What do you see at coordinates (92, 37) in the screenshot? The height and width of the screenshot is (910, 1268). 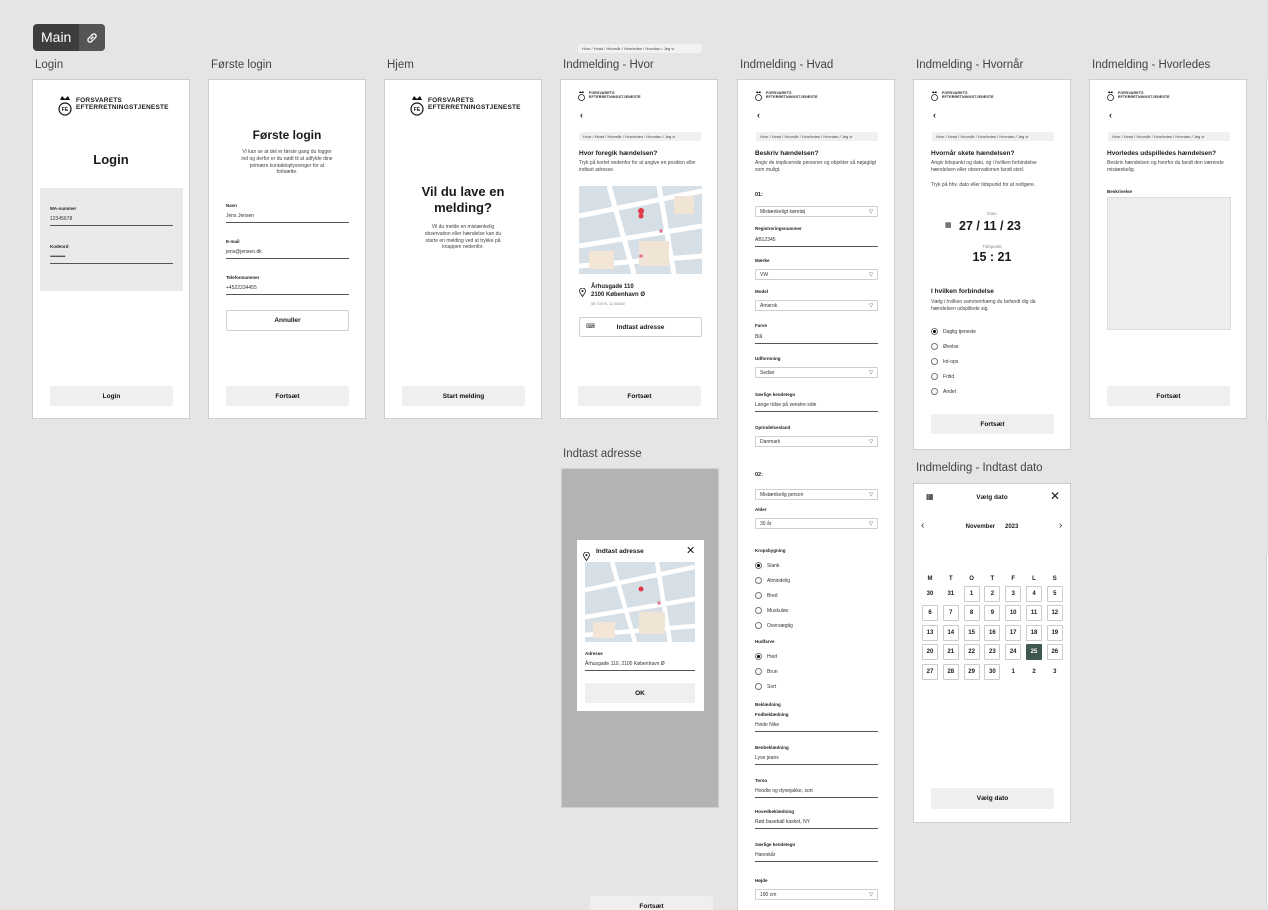 I see `link-icon` at bounding box center [92, 37].